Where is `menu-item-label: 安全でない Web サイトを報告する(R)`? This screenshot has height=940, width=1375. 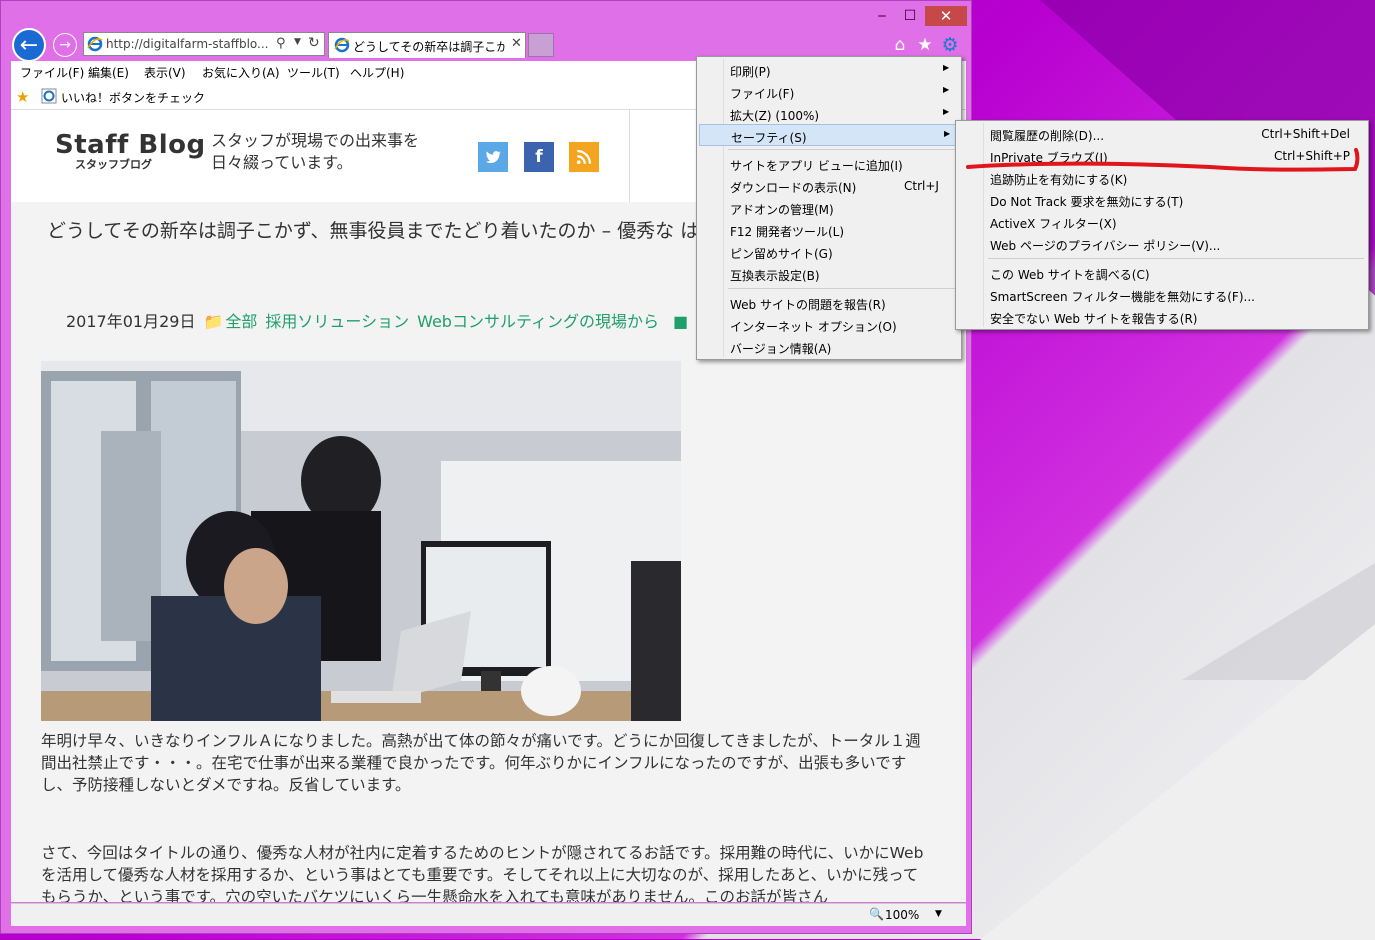
menu-item-label: 安全でない Web サイトを報告する(R) is located at coordinates (1094, 319).